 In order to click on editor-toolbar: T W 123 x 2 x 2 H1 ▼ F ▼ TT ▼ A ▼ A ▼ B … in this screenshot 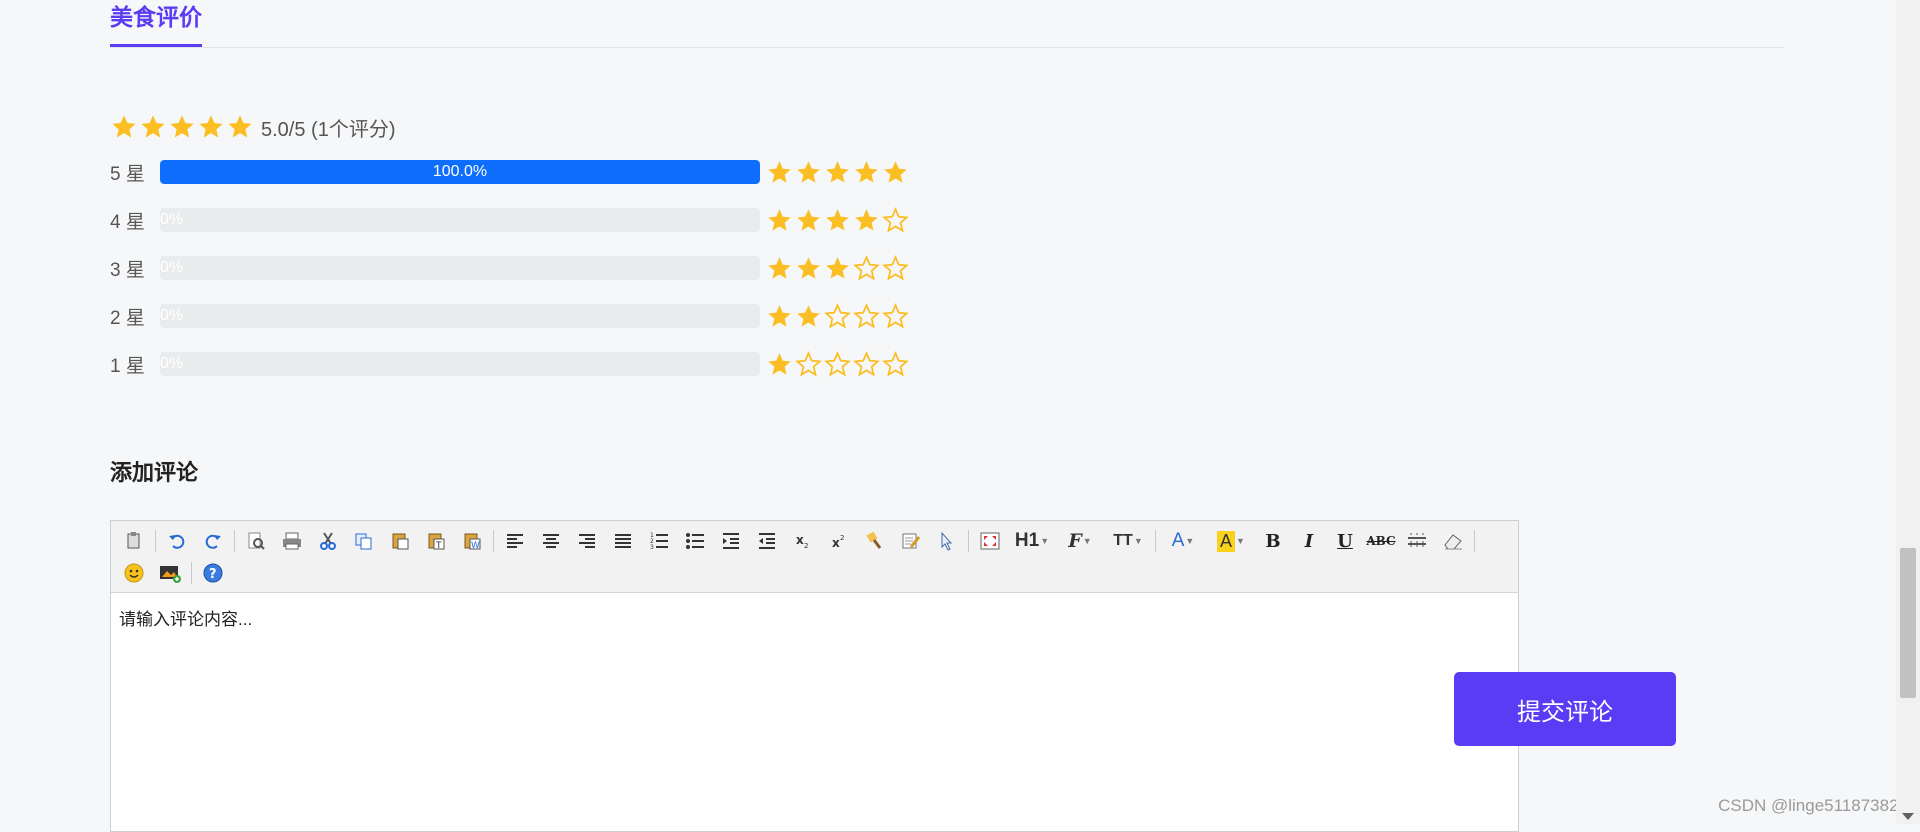, I will do `click(814, 557)`.